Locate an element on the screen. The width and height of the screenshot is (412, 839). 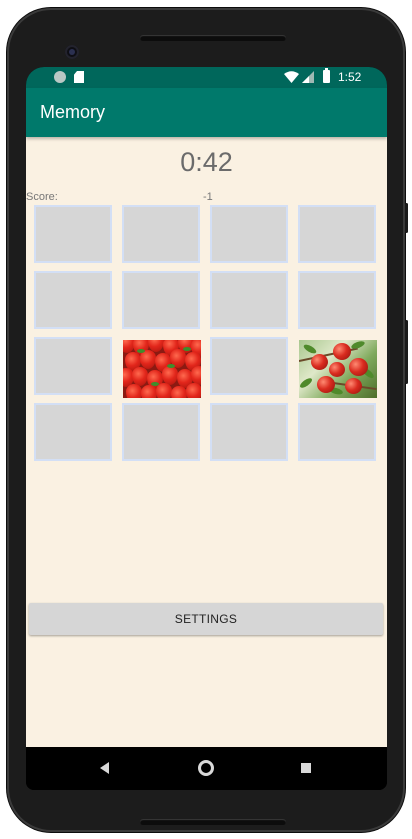
top-speaker is located at coordinates (213, 38).